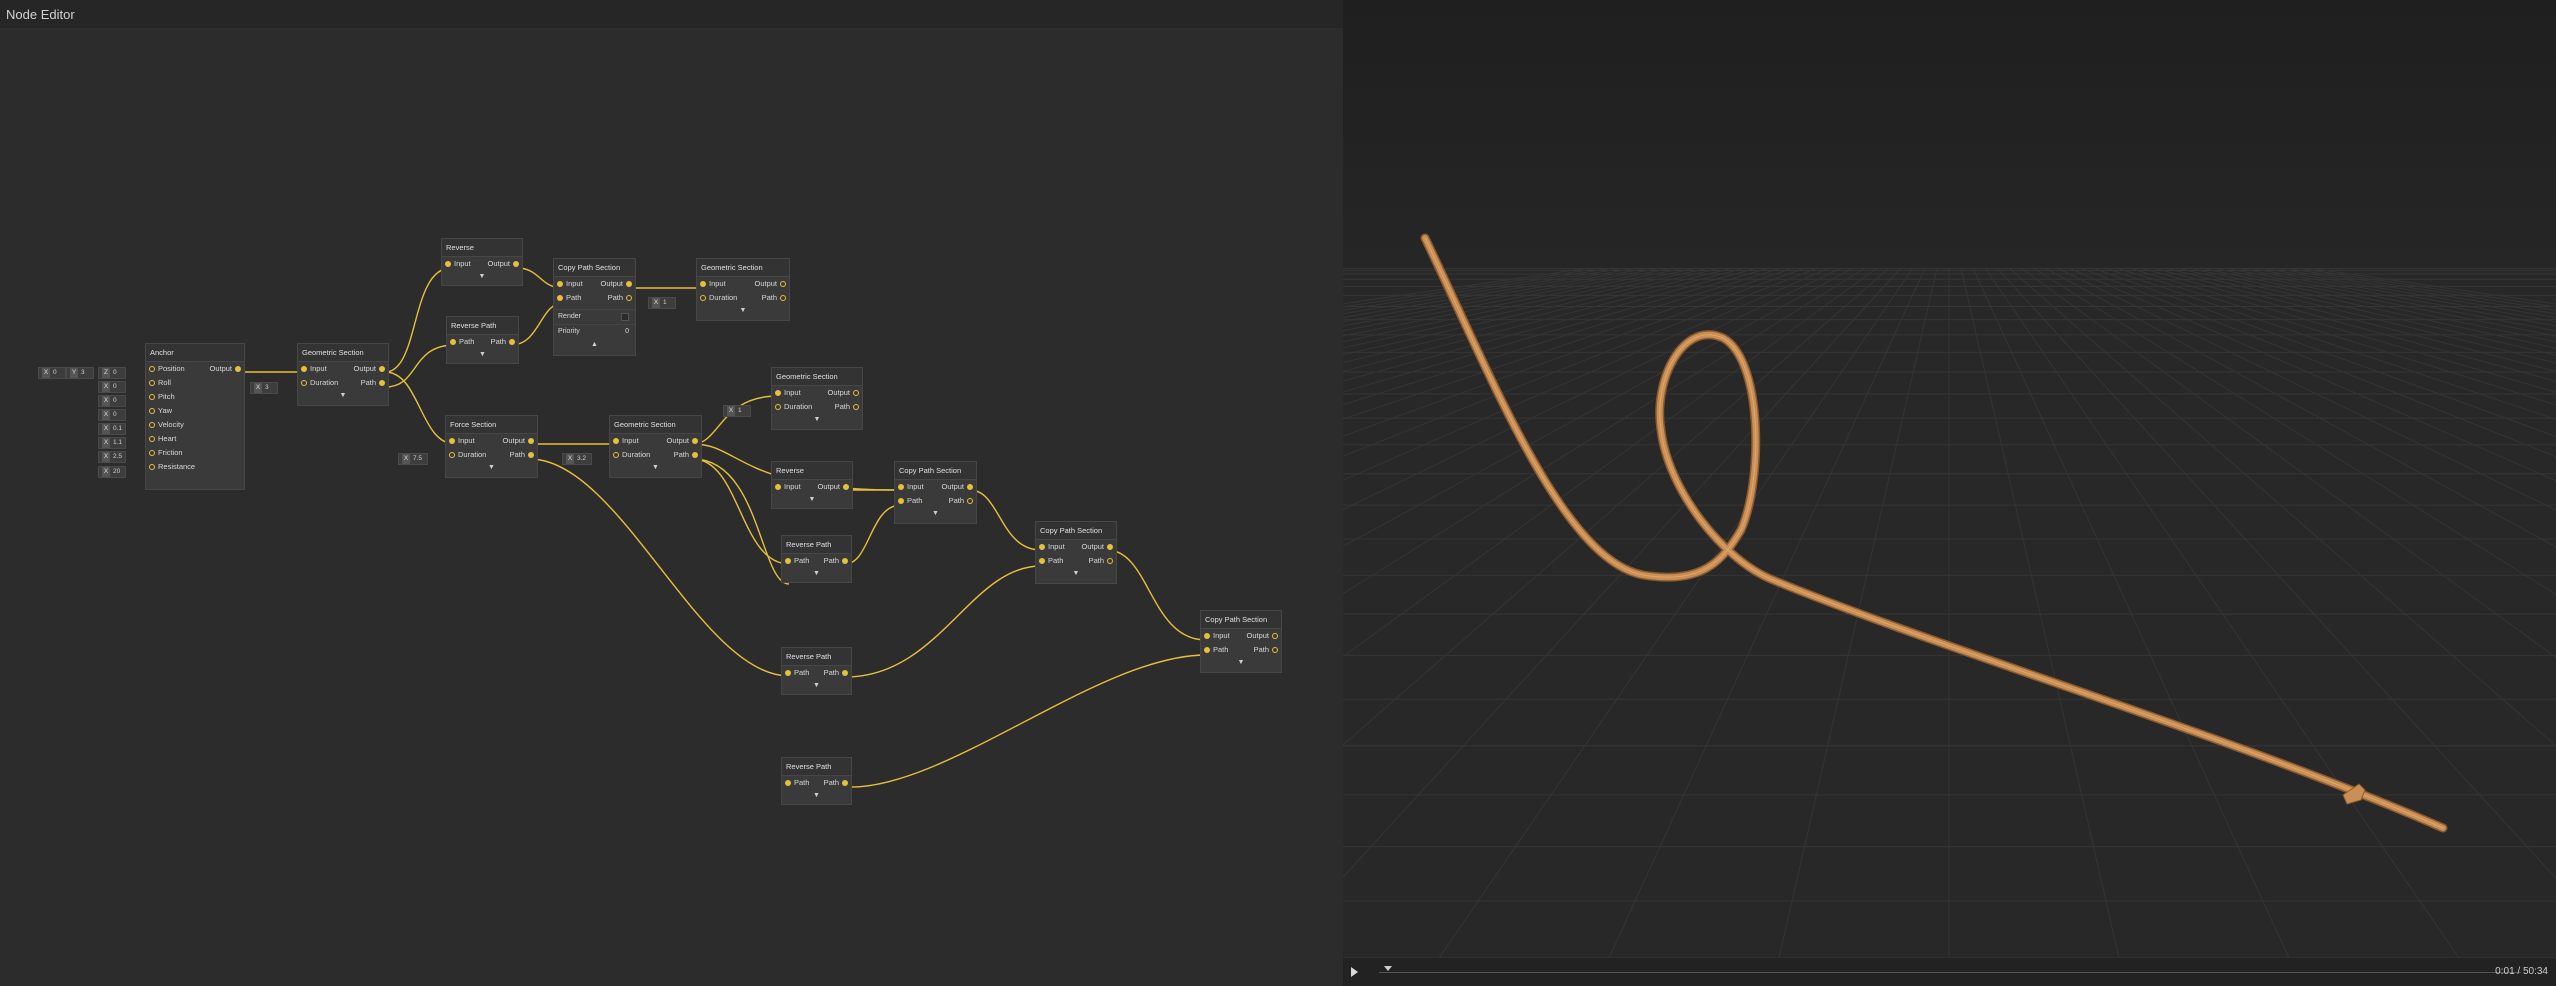 The image size is (2556, 986). What do you see at coordinates (112, 401) in the screenshot?
I see `pitch-field: X0` at bounding box center [112, 401].